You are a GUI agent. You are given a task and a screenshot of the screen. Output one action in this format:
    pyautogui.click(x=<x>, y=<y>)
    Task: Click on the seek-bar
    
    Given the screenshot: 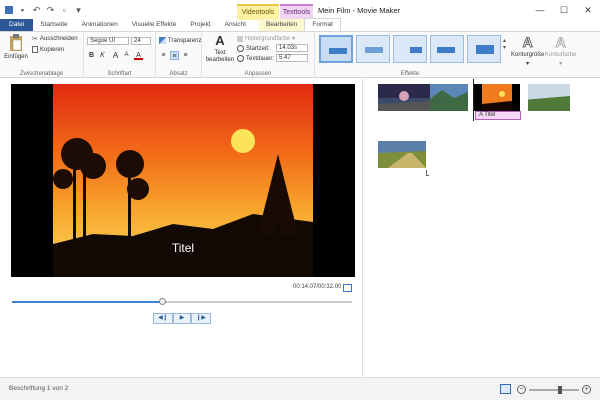 What is the action you would take?
    pyautogui.click(x=182, y=301)
    